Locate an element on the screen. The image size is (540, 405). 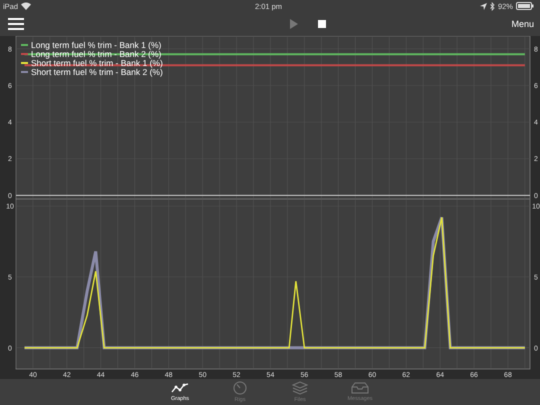
legend-label: Long term fuel % trim - Bank 2 (%) is located at coordinates (96, 54).